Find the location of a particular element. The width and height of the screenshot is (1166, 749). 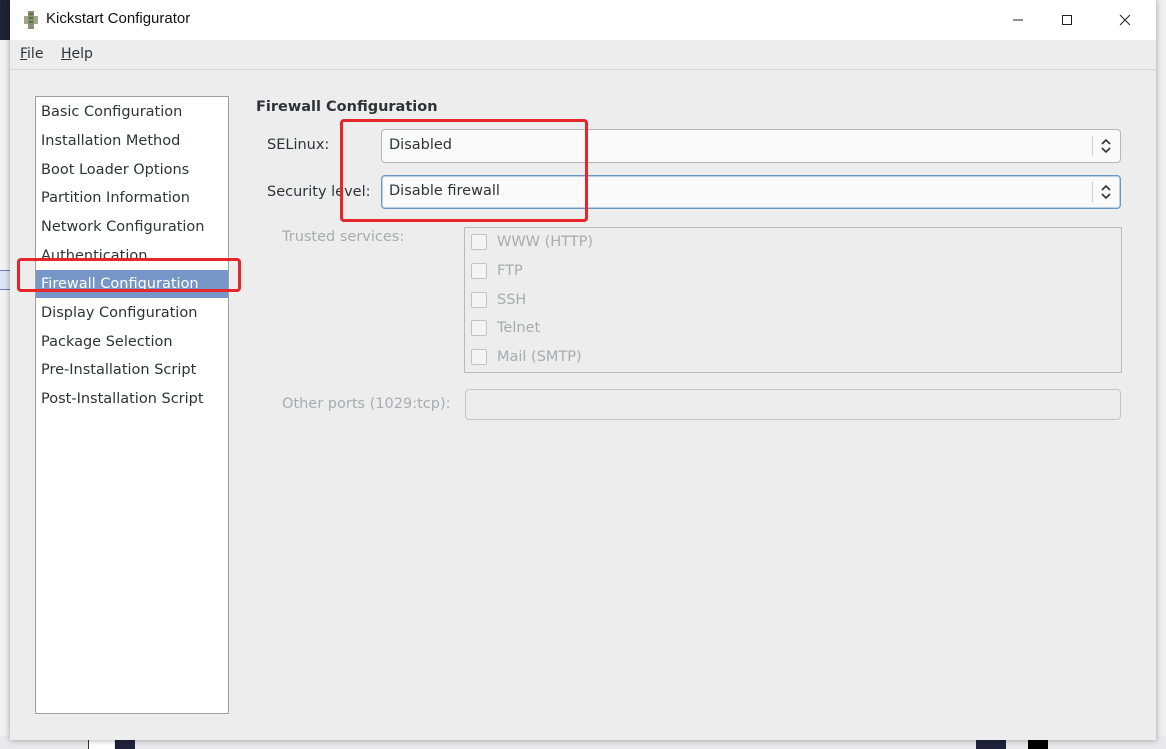

service-ftp-label: FTP is located at coordinates (510, 271).